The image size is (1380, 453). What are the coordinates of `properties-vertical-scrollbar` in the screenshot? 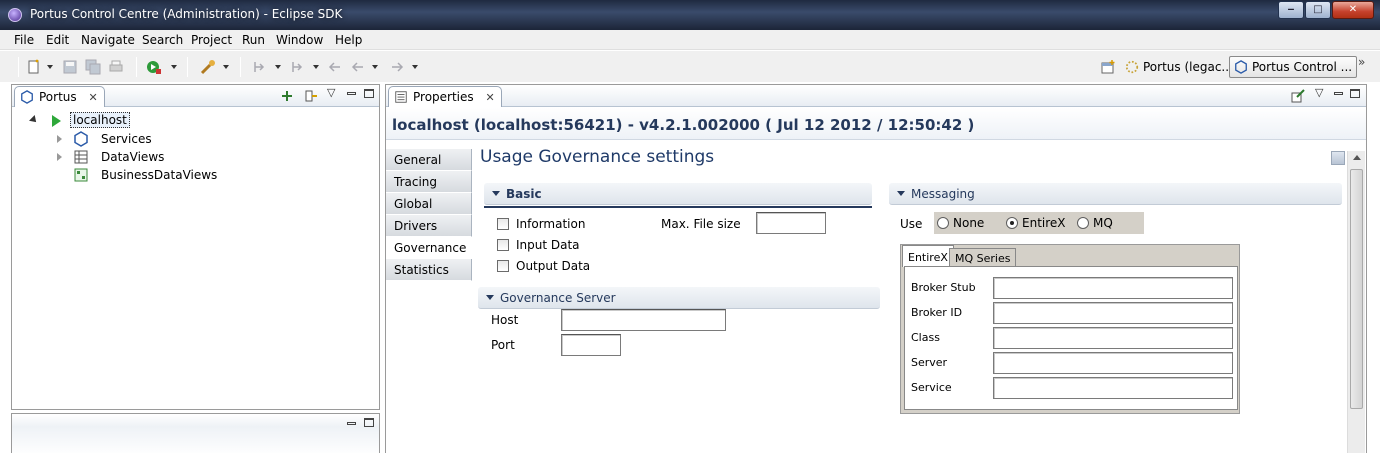 It's located at (1356, 302).